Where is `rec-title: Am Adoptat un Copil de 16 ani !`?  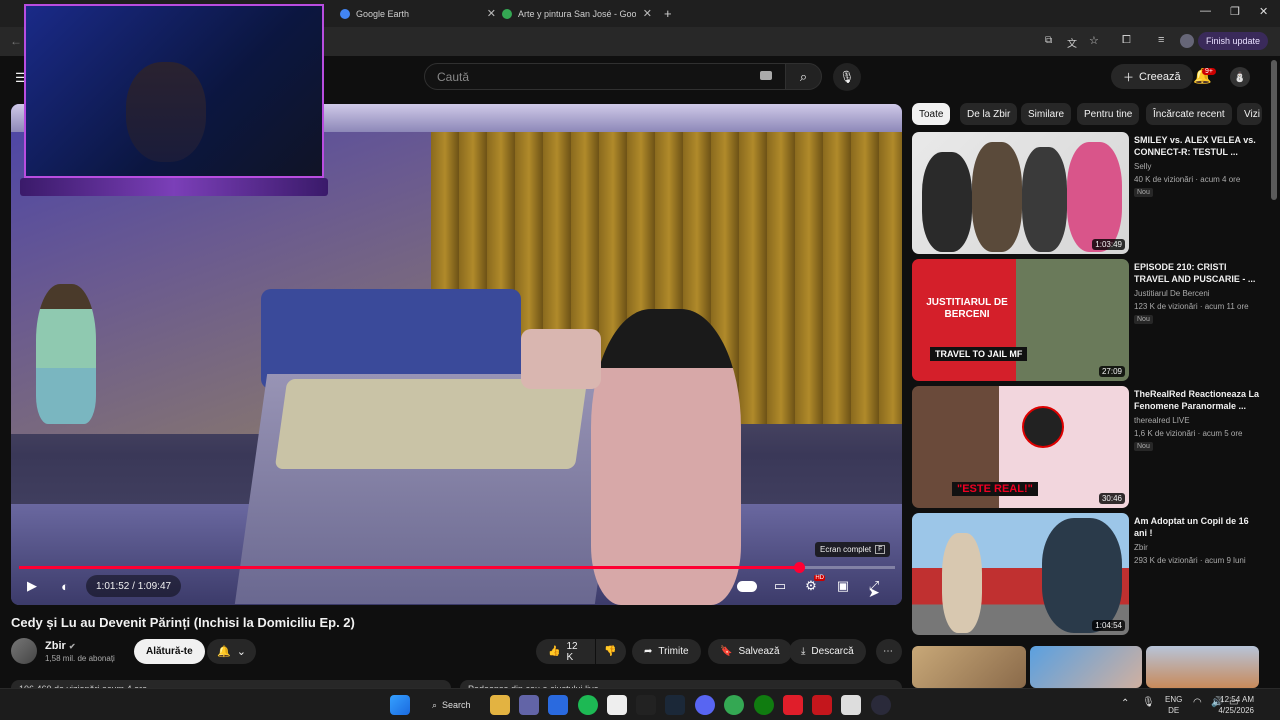 rec-title: Am Adoptat un Copil de 16 ani ! is located at coordinates (1191, 527).